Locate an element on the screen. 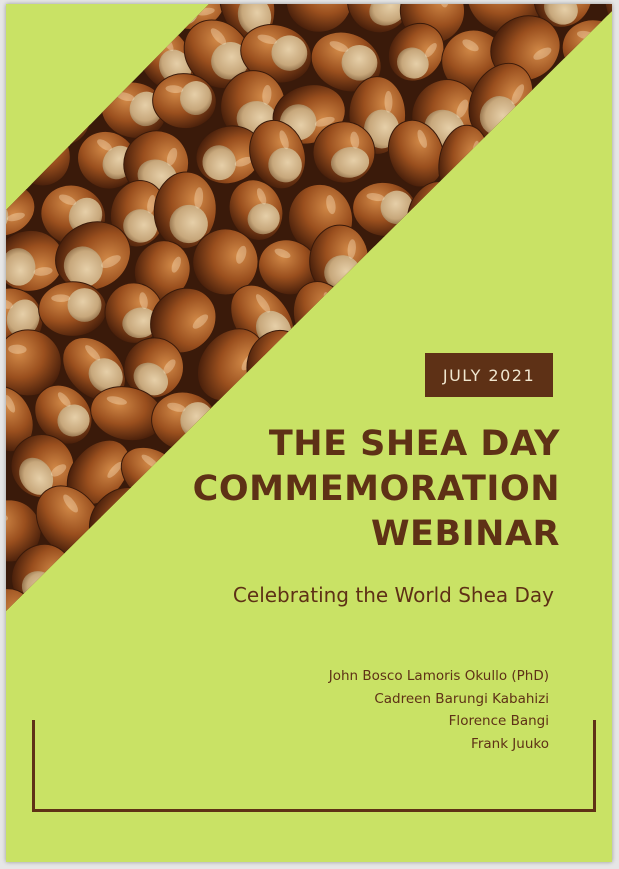  subtitle: Celebrating the World Shea Day is located at coordinates (393, 595).